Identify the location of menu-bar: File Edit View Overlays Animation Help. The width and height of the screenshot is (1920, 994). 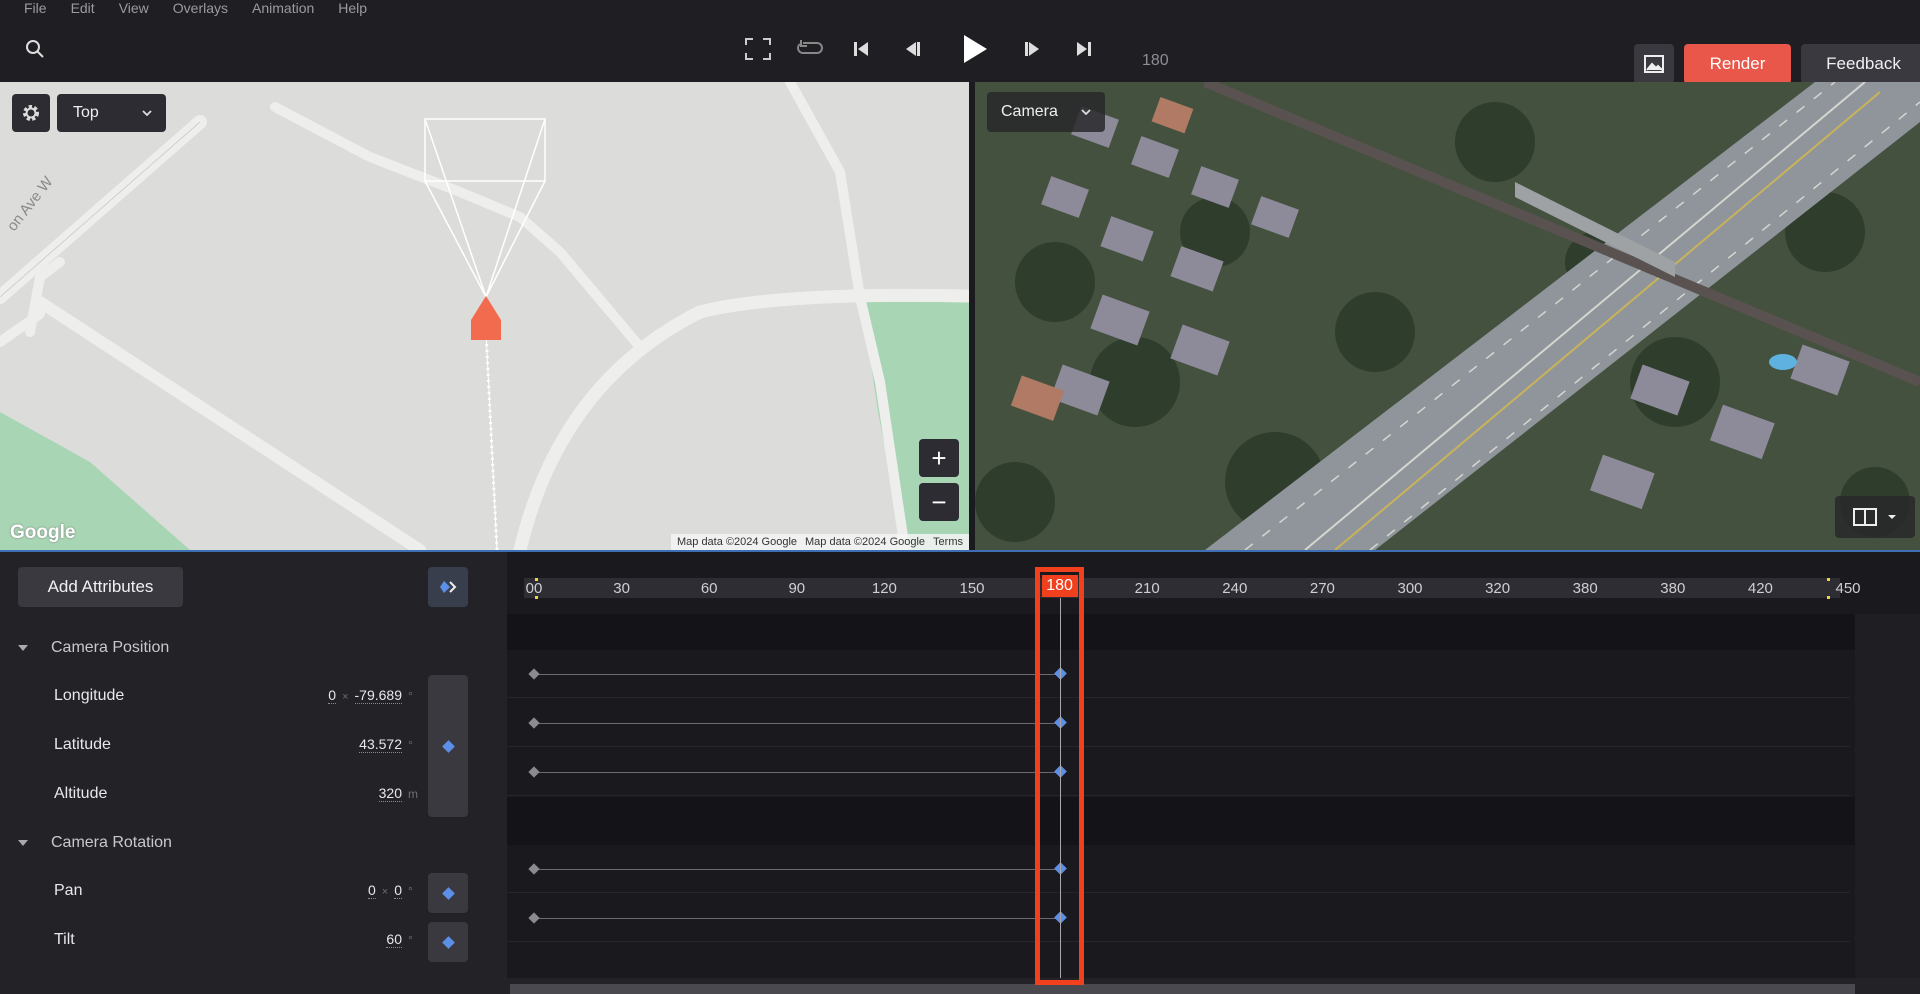
(960, 8).